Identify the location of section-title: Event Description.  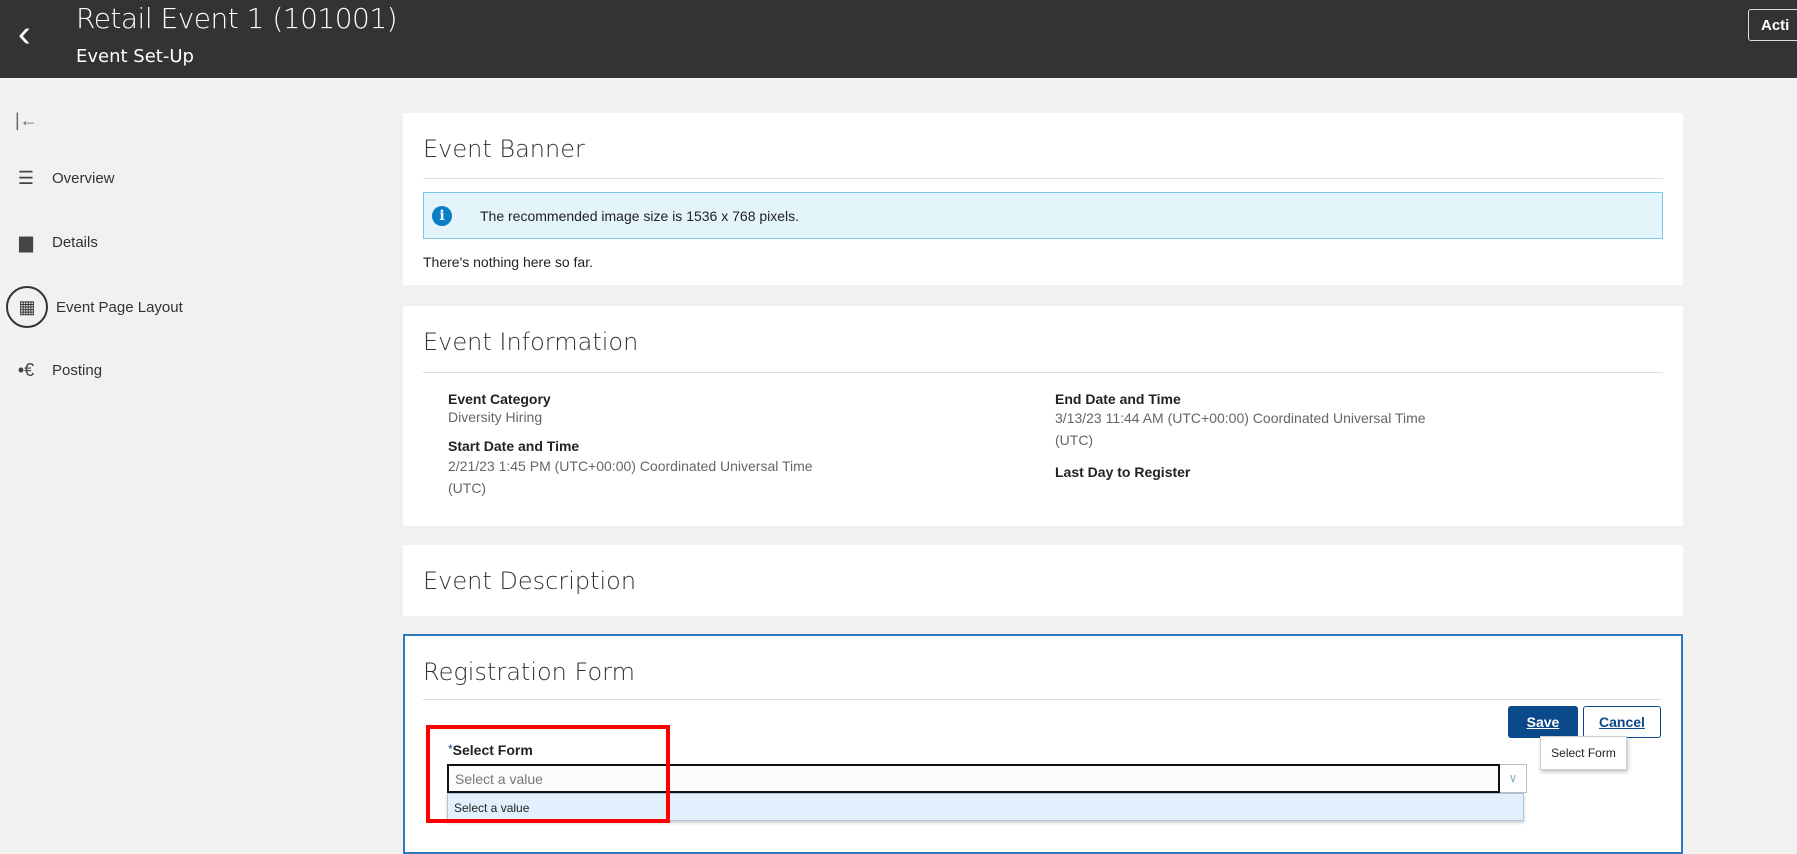
(530, 581).